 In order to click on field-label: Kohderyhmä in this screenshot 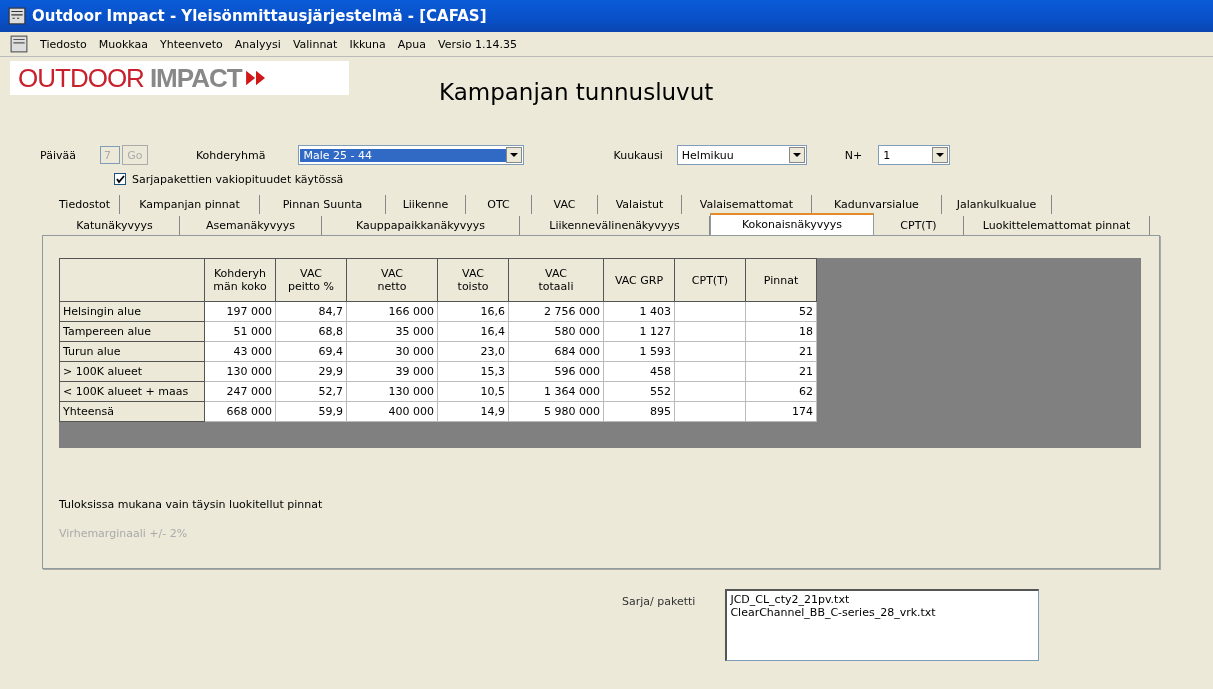, I will do `click(230, 155)`.